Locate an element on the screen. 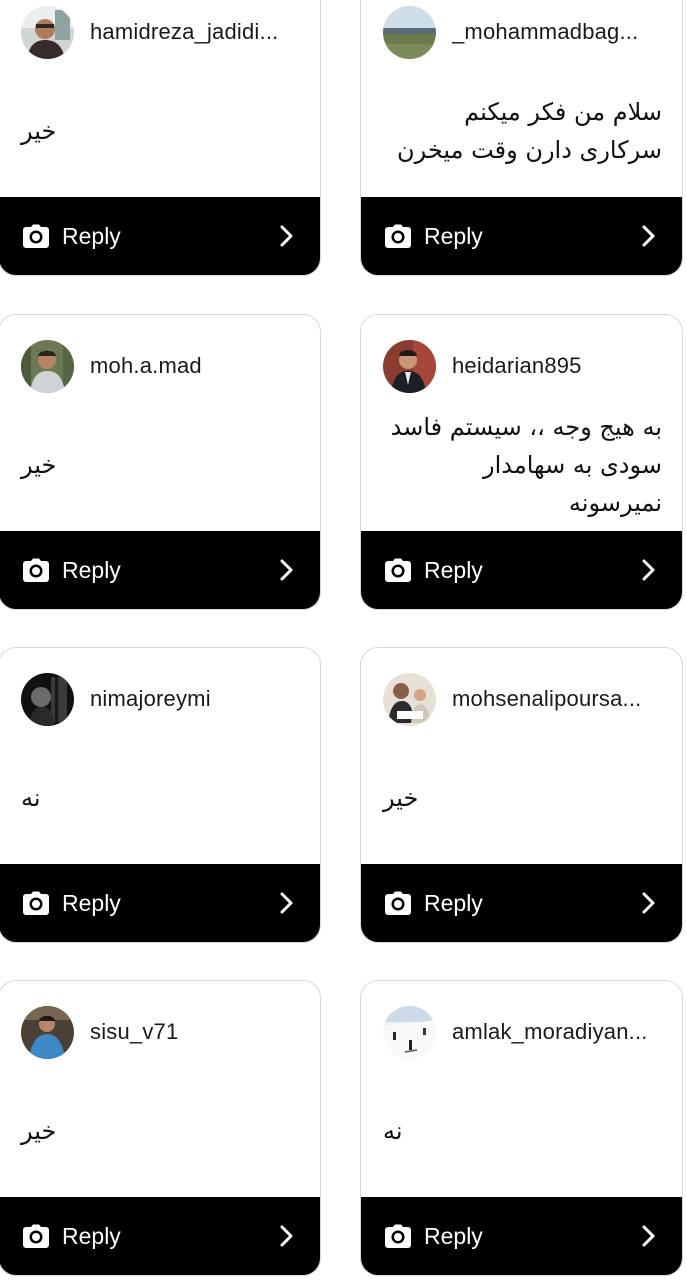 The image size is (687, 1280). card-header: heidarian895 is located at coordinates (521, 366).